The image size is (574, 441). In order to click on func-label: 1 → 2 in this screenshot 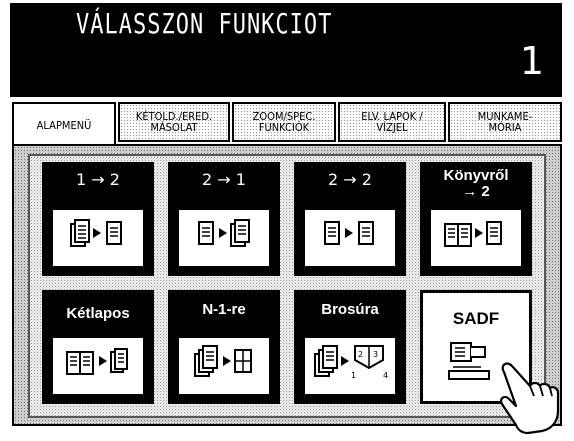, I will do `click(98, 179)`.